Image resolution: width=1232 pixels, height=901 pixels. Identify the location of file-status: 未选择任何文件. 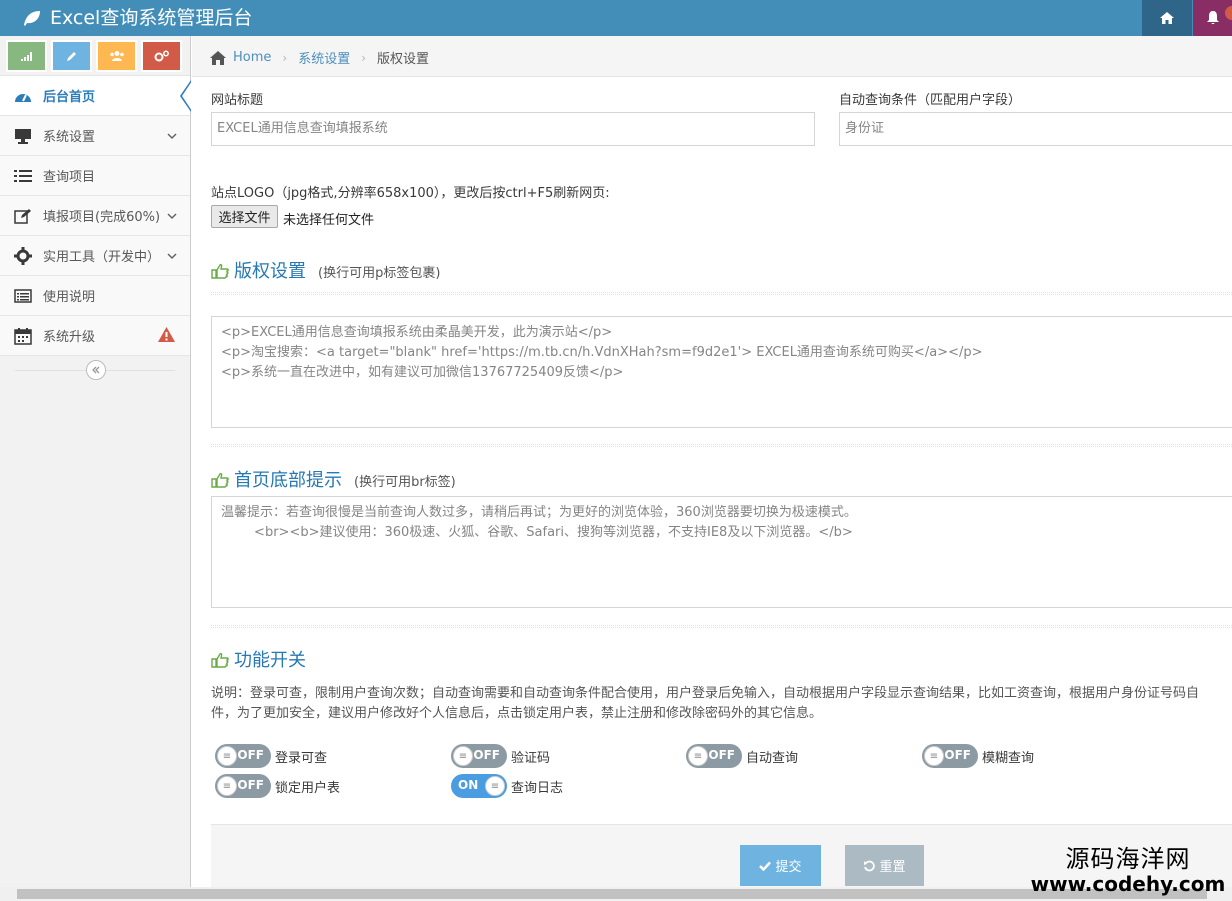
(329, 220).